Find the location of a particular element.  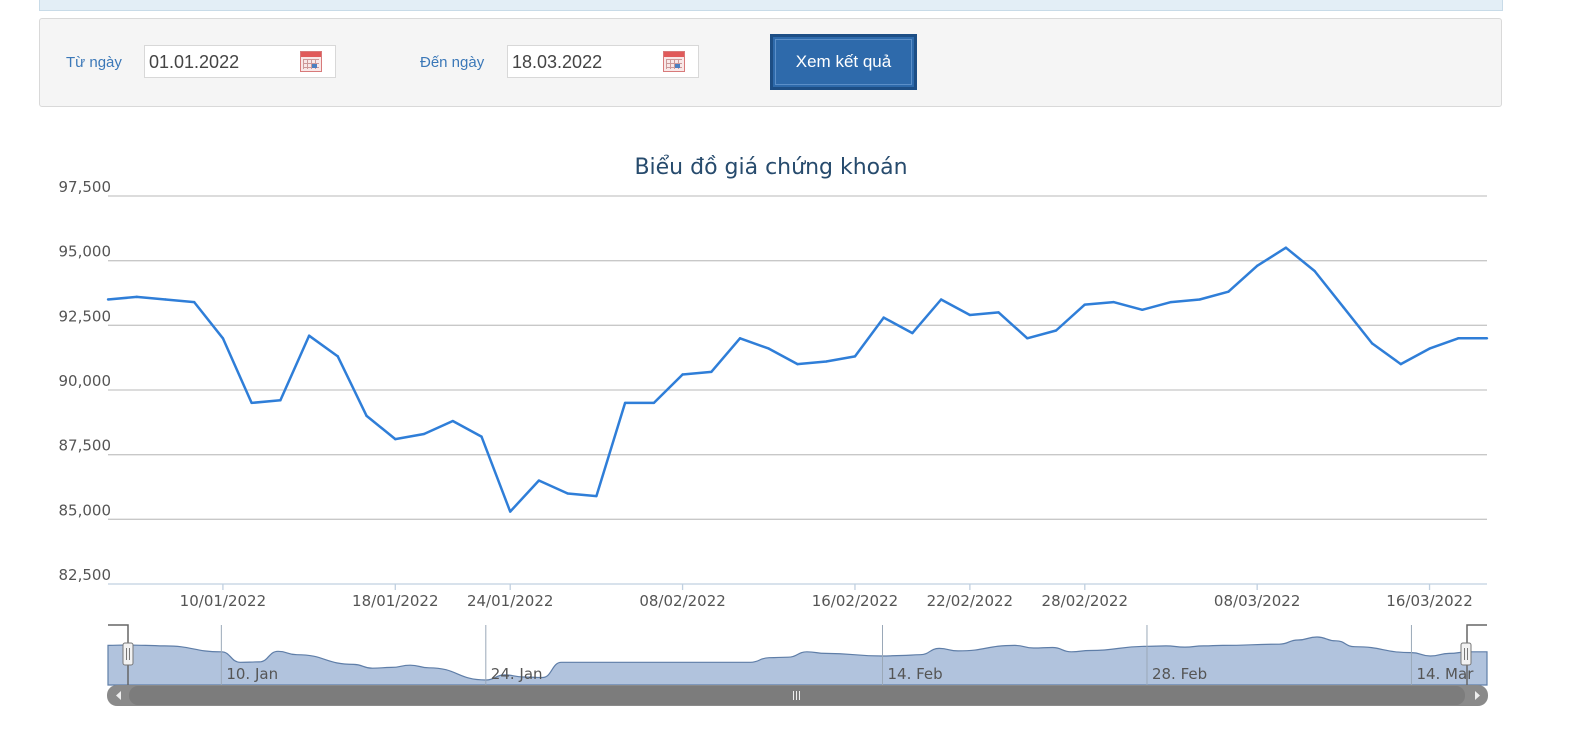

y-tick-label: 82,500 is located at coordinates (85, 575).